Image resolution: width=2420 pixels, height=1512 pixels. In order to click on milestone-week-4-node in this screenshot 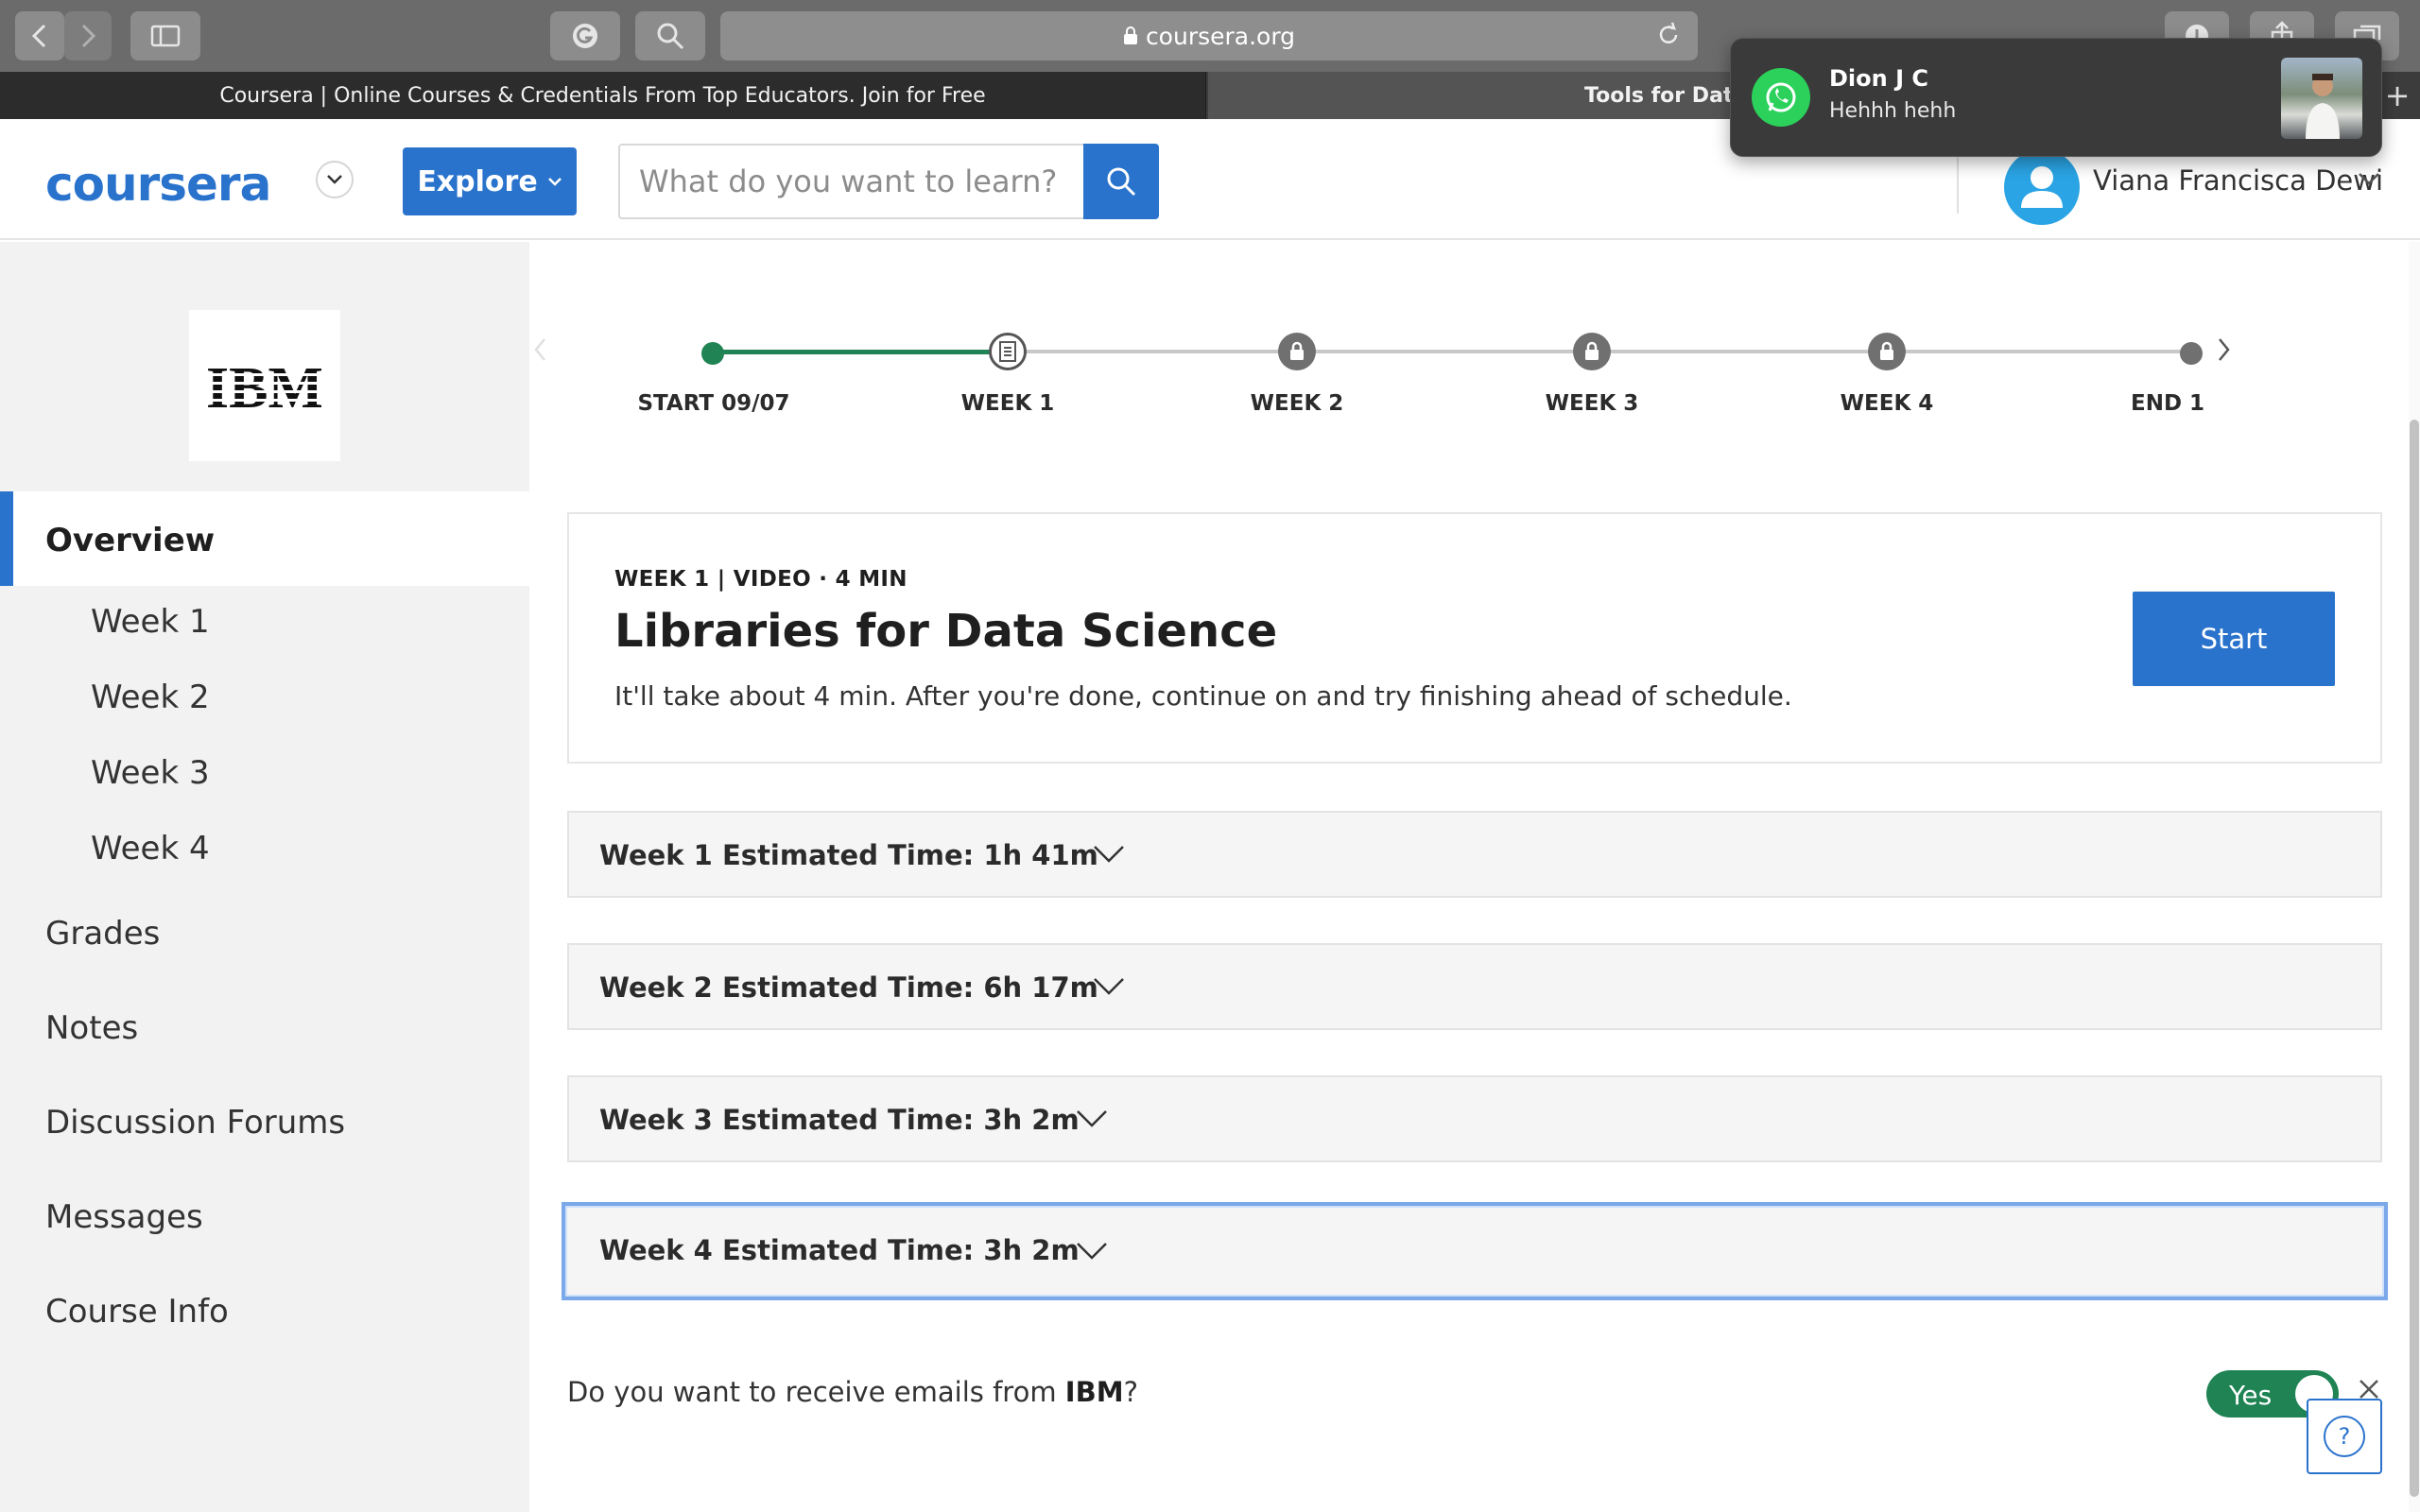, I will do `click(1887, 351)`.